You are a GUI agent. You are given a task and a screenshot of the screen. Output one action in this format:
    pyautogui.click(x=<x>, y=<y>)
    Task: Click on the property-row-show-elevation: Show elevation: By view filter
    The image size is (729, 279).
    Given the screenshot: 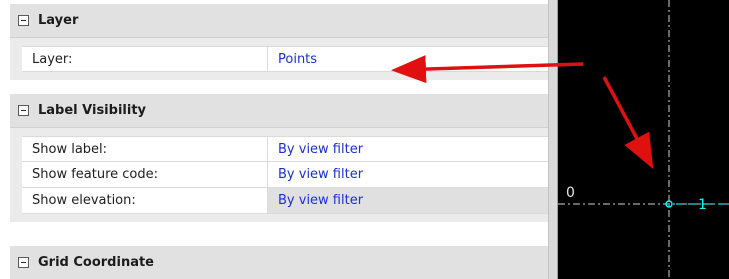 What is the action you would take?
    pyautogui.click(x=285, y=201)
    